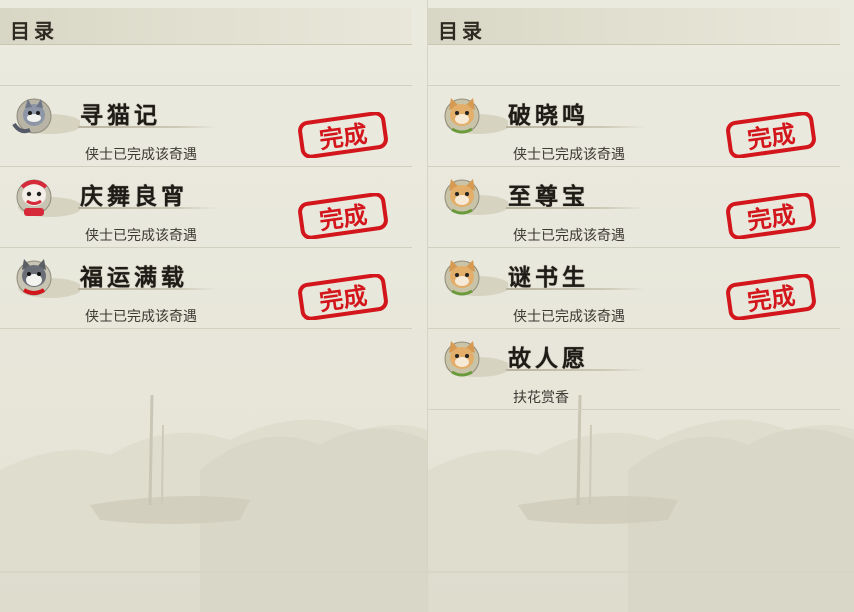 The width and height of the screenshot is (854, 612). What do you see at coordinates (541, 398) in the screenshot?
I see `adventure-status: 扶花赏香` at bounding box center [541, 398].